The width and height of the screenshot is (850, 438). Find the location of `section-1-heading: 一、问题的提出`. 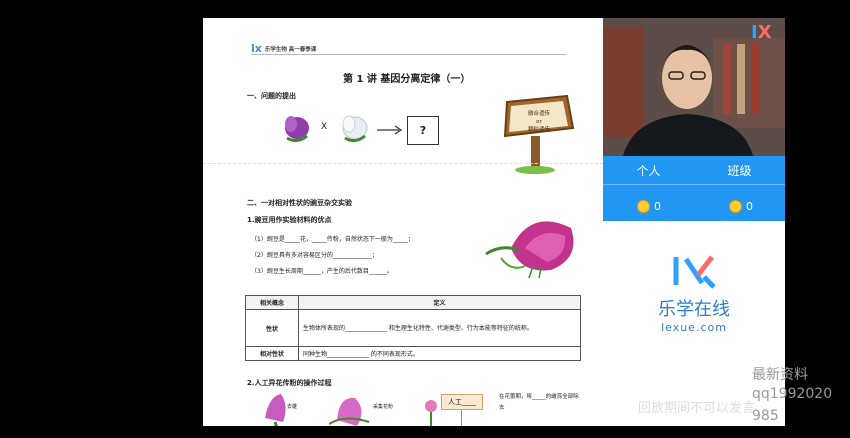

section-1-heading: 一、问题的提出 is located at coordinates (271, 96).